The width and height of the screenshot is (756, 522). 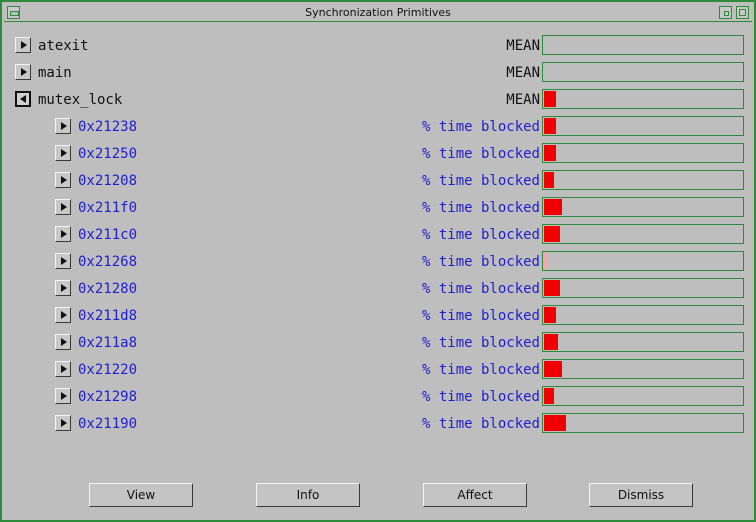 What do you see at coordinates (378, 397) in the screenshot?
I see `mutex-row: 0x21298 % time blocked` at bounding box center [378, 397].